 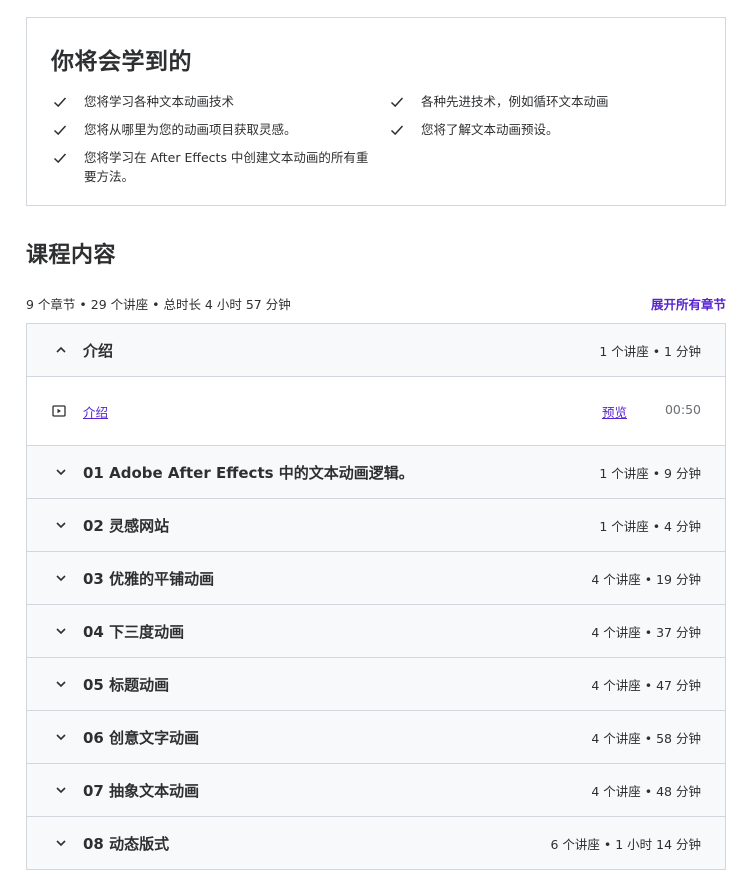 What do you see at coordinates (376, 578) in the screenshot?
I see `section-header: 03 优雅的平铺动画 4 个讲座 • 19 分钟` at bounding box center [376, 578].